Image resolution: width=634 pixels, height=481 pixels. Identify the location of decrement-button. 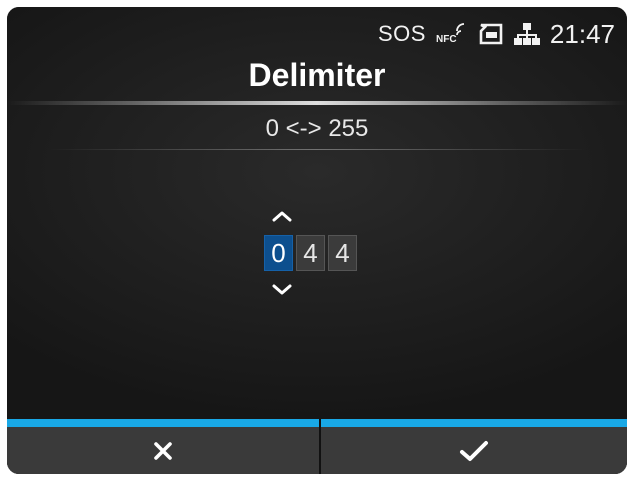
(282, 290).